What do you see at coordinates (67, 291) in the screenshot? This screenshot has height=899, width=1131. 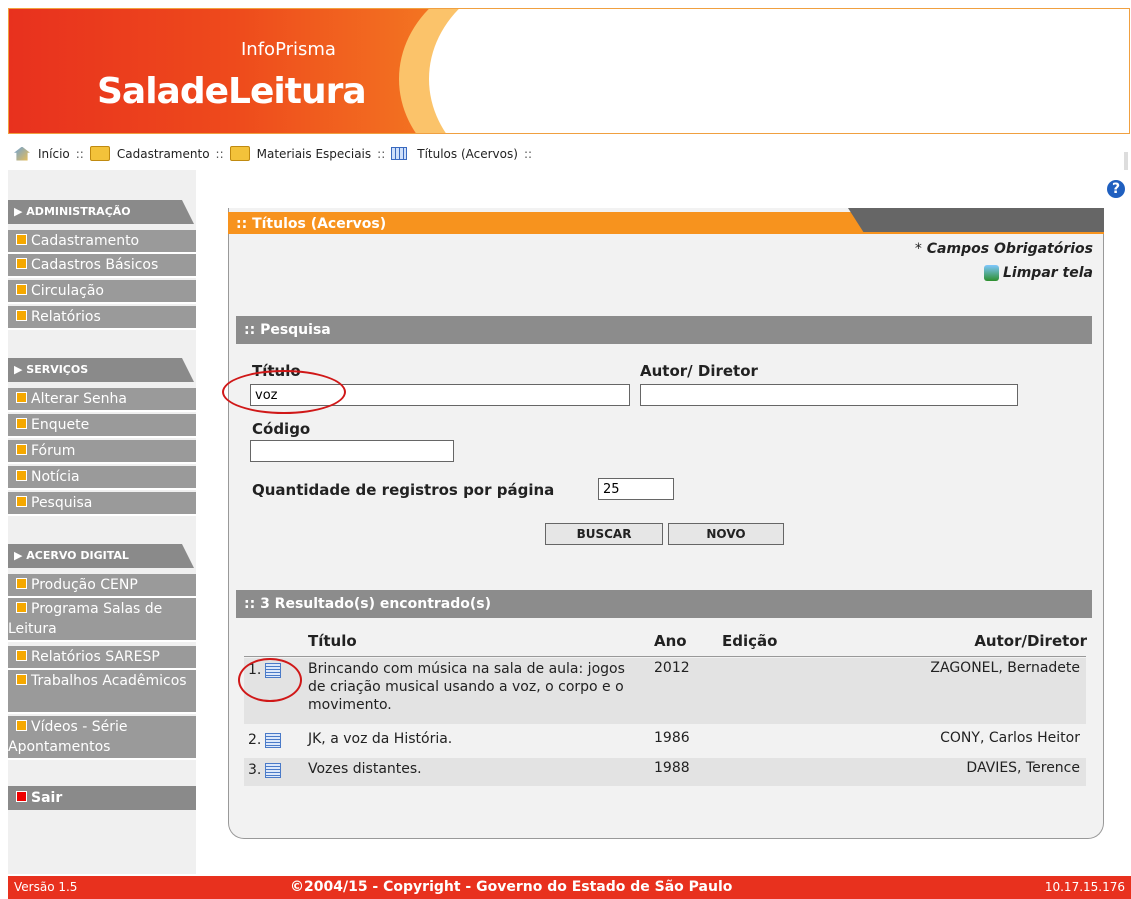 I see `item-label: Circulação` at bounding box center [67, 291].